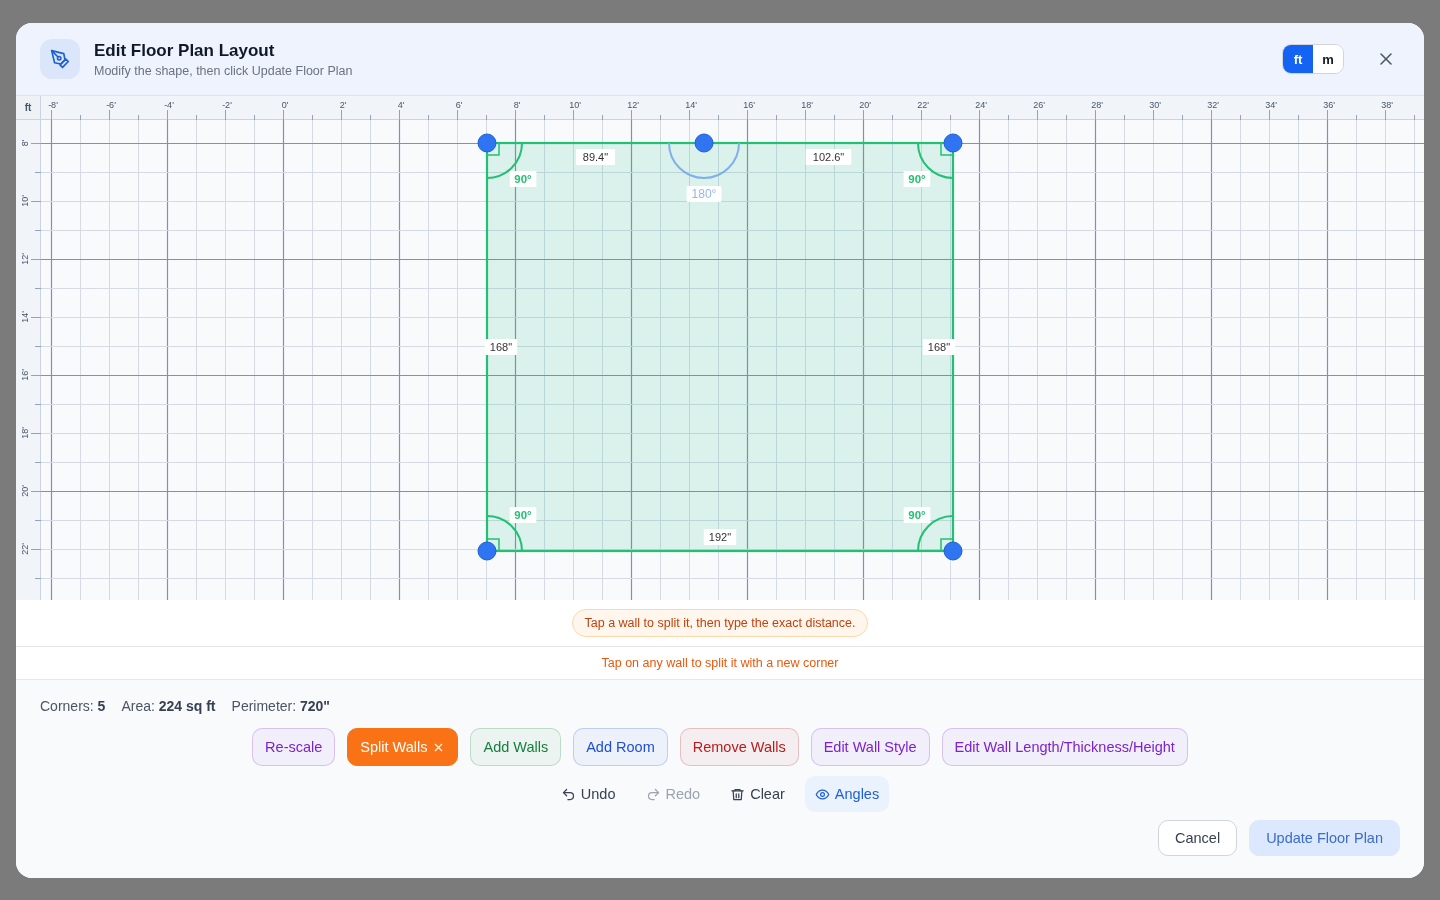  I want to click on ruler-label: -6', so click(111, 105).